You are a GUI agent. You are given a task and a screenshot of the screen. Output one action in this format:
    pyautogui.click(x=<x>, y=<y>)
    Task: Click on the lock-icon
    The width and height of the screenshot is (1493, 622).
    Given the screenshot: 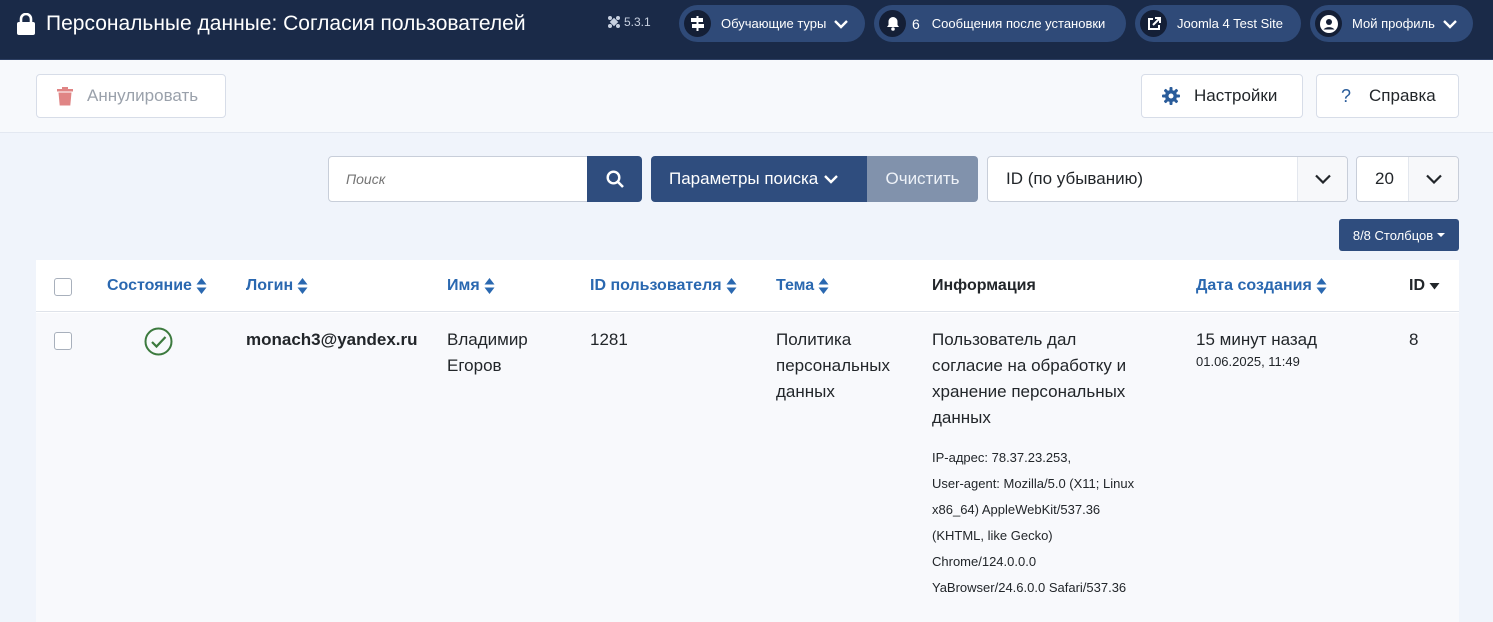 What is the action you would take?
    pyautogui.click(x=26, y=24)
    